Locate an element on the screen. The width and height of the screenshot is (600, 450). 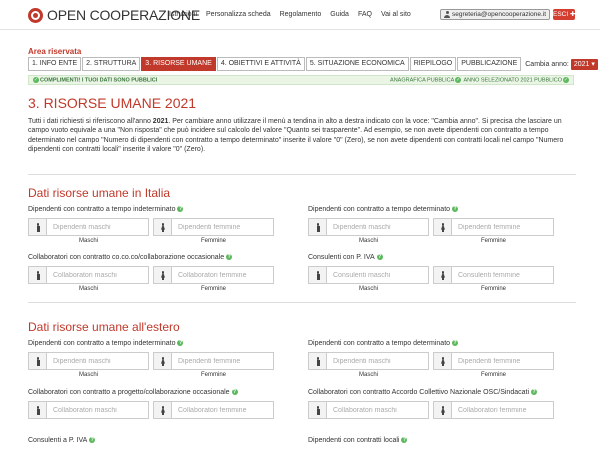
tab-riepilogo: RIEPILOGO is located at coordinates (433, 64).